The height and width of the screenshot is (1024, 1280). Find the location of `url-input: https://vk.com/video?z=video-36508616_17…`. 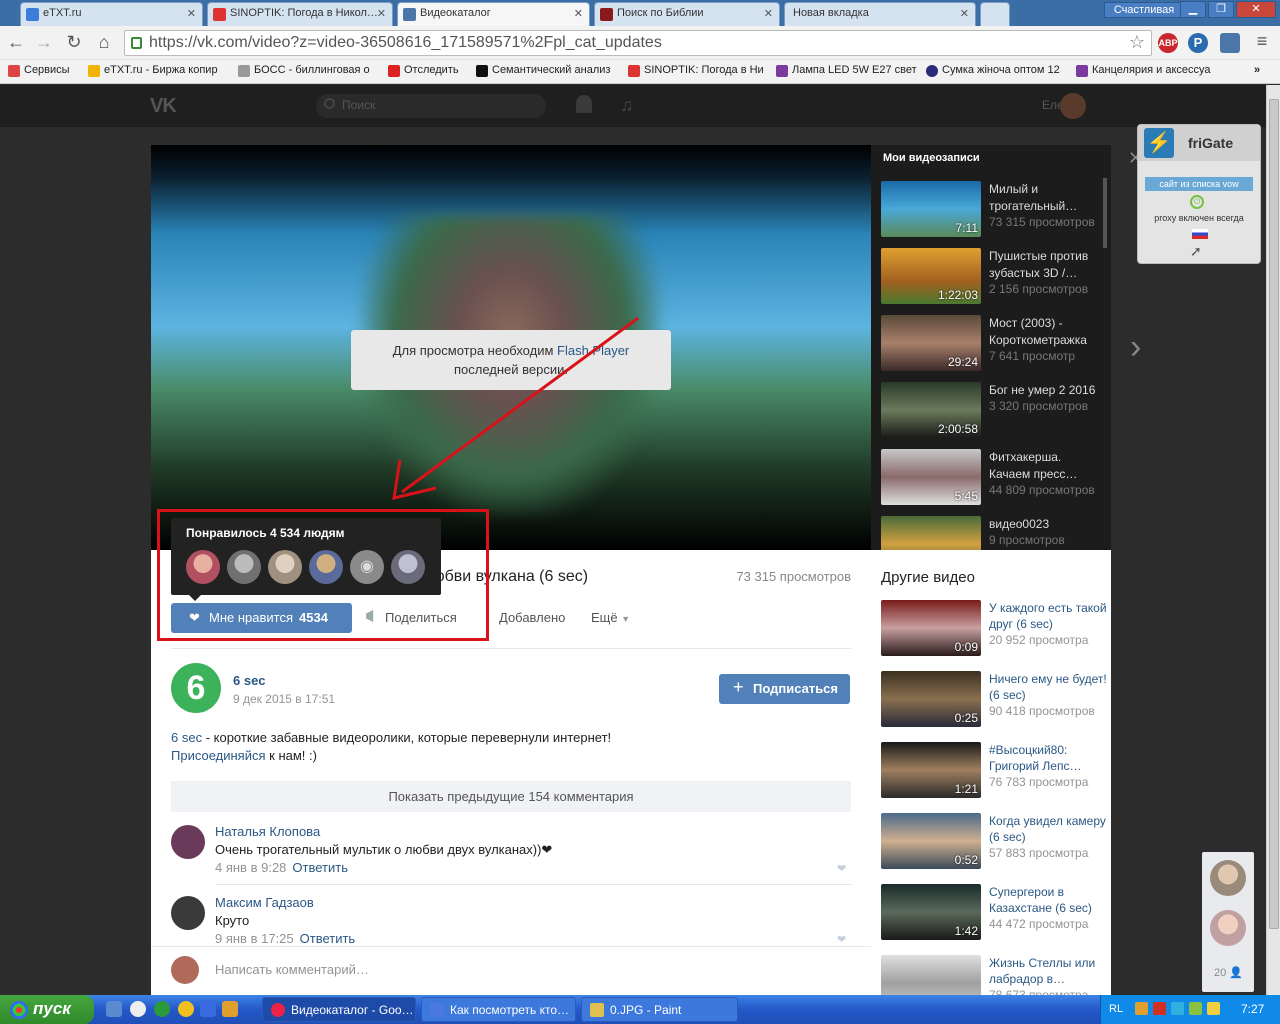

url-input: https://vk.com/video?z=video-36508616_17… is located at coordinates (638, 43).